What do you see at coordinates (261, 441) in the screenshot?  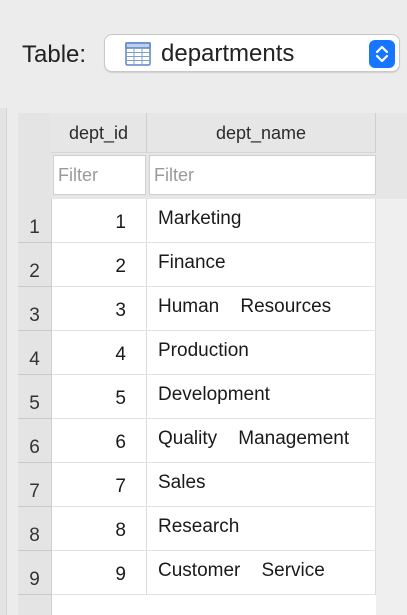 I see `cell-dept-name: Quality Management` at bounding box center [261, 441].